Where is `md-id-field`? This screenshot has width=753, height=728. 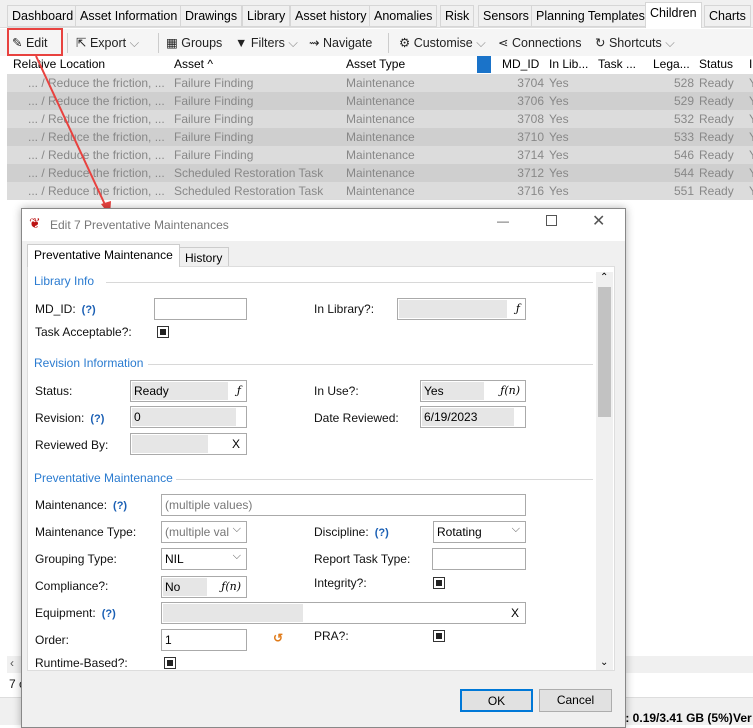
md-id-field is located at coordinates (200, 309).